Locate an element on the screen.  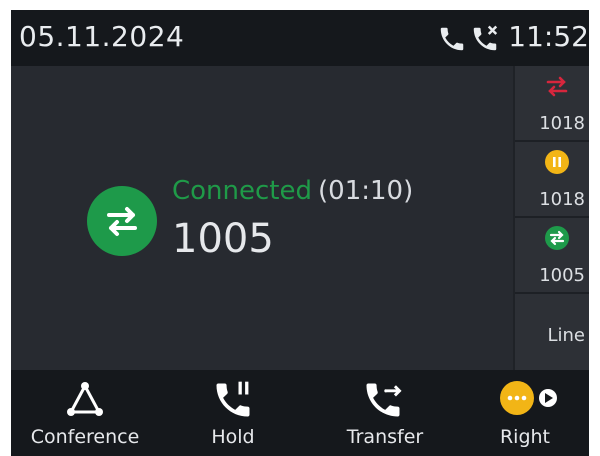
status-date: 05.11.2024 is located at coordinates (102, 36).